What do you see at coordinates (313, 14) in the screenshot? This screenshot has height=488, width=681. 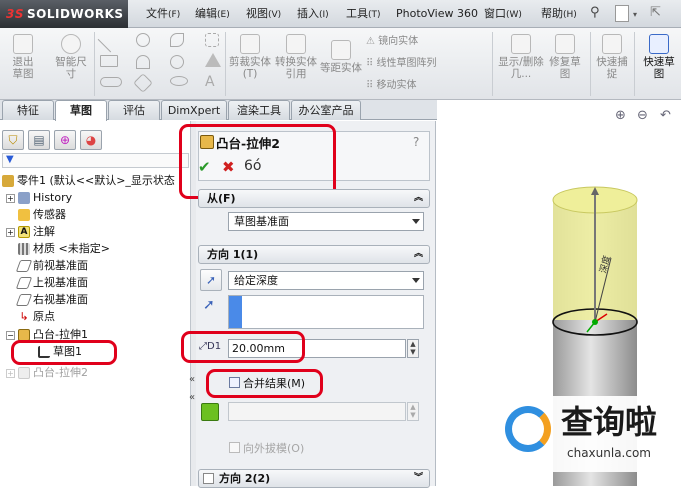 I see `menu-insert: 插入(I)` at bounding box center [313, 14].